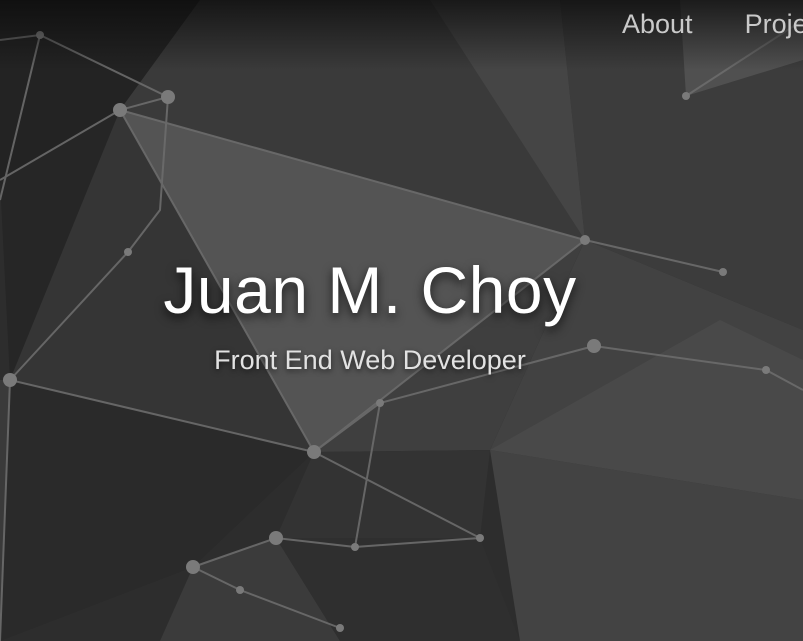  Describe the element at coordinates (712, 24) in the screenshot. I see `top-navigation: About Projects` at that location.